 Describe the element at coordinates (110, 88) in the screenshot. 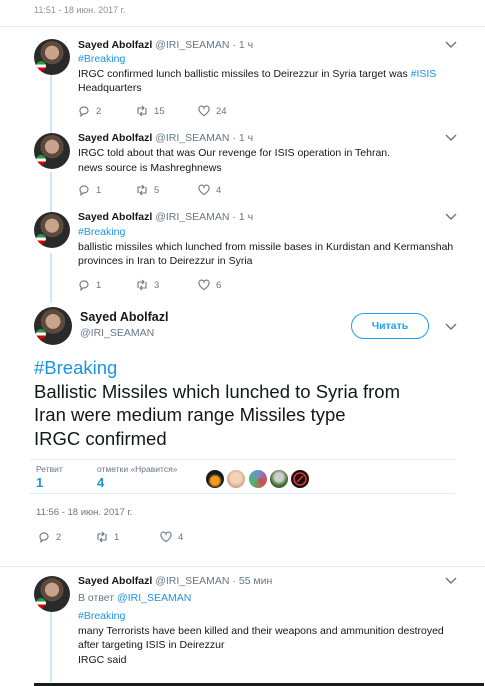

I see `tweet-line: Headquarters` at that location.